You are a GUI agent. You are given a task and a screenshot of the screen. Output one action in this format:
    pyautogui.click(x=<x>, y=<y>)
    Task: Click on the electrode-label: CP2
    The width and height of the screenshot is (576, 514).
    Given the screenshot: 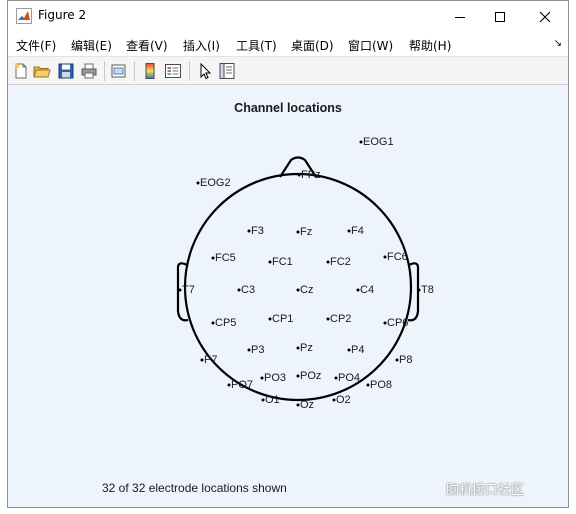 What is the action you would take?
    pyautogui.click(x=341, y=319)
    